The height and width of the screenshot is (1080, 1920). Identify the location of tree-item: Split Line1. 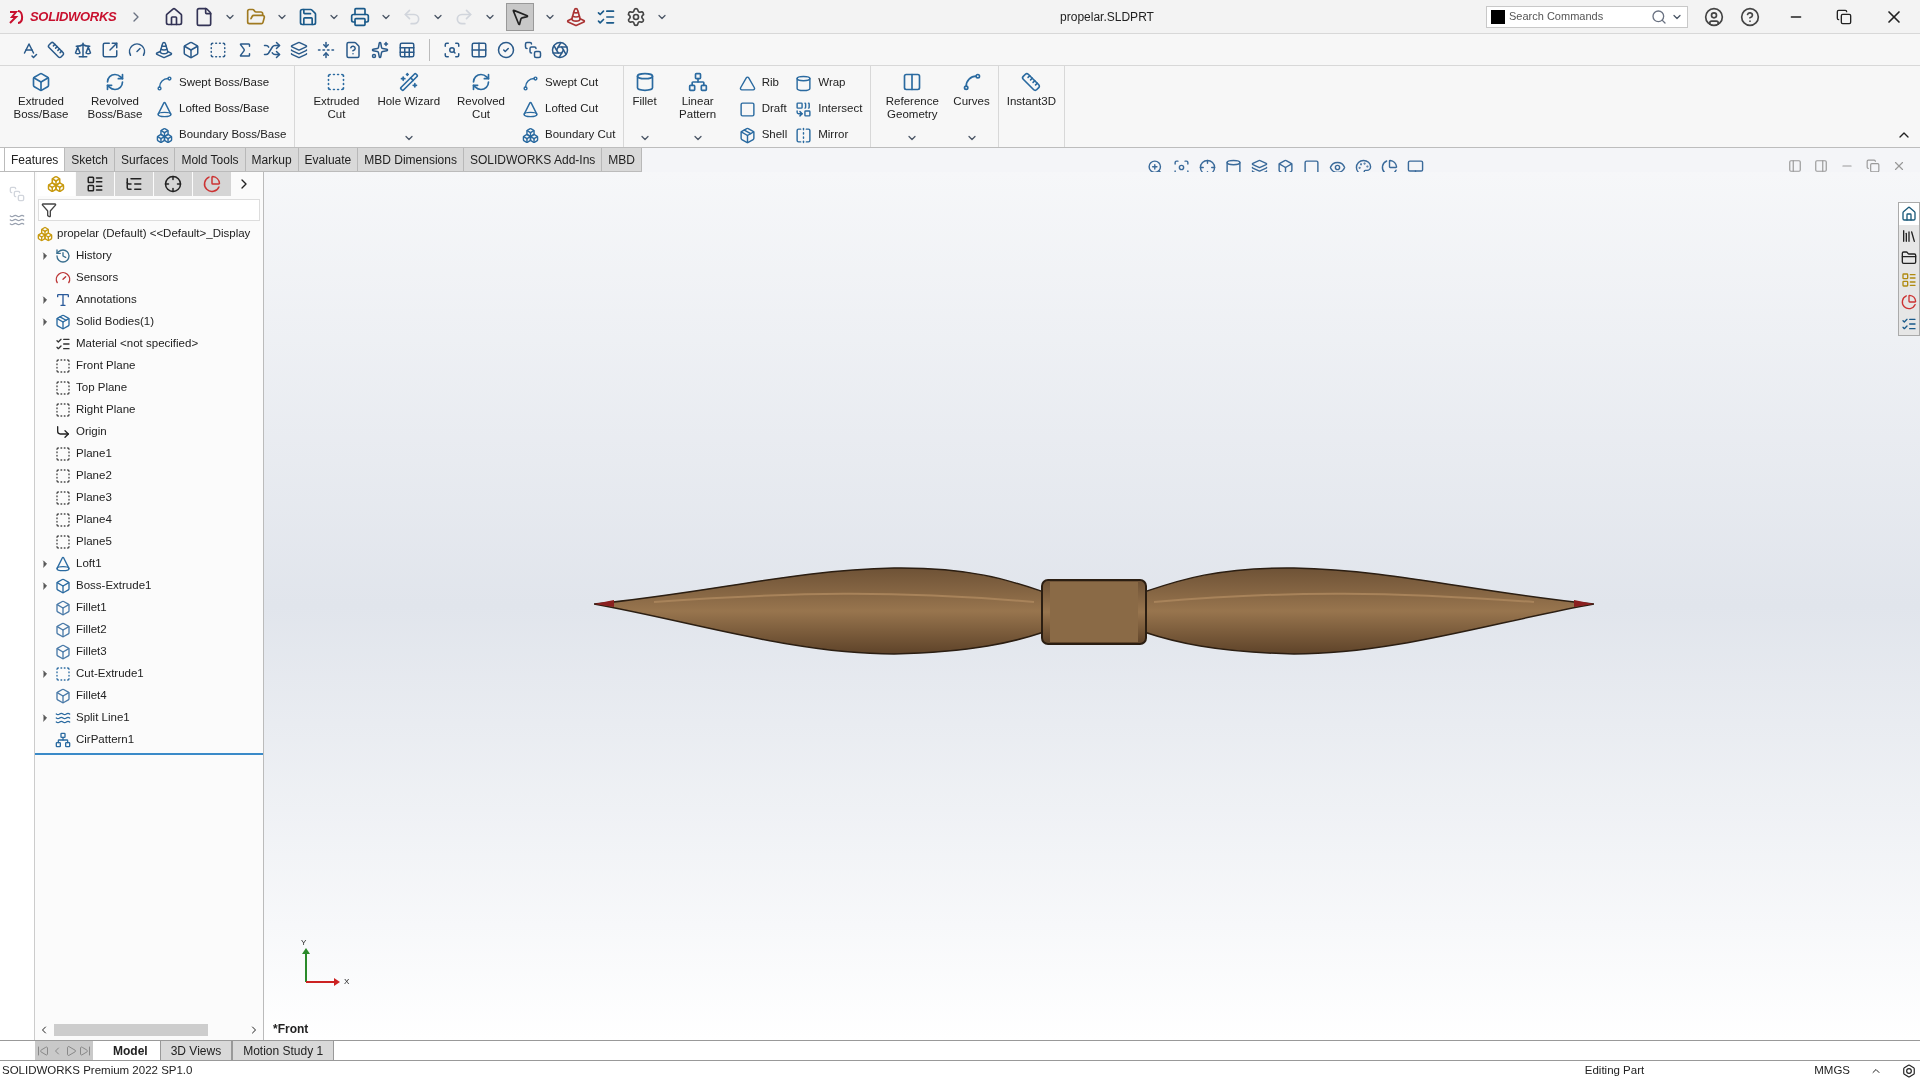
(103, 718).